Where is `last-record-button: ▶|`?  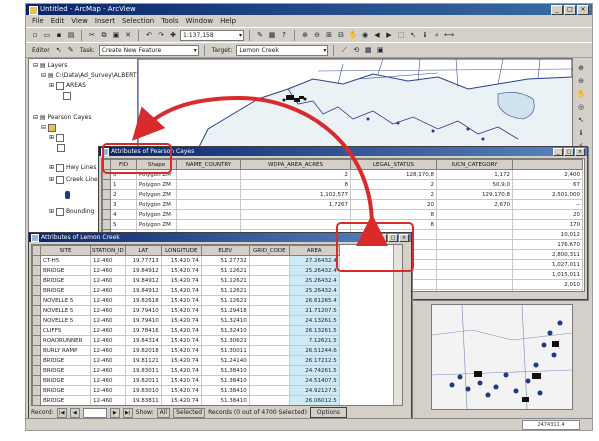
last-record-button: ▶| is located at coordinates (127, 412).